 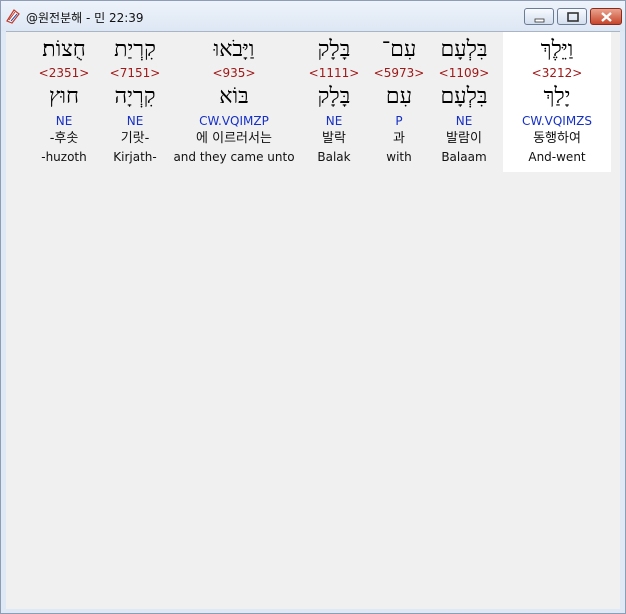 I want to click on korean-gloss: 발람이, so click(x=464, y=138).